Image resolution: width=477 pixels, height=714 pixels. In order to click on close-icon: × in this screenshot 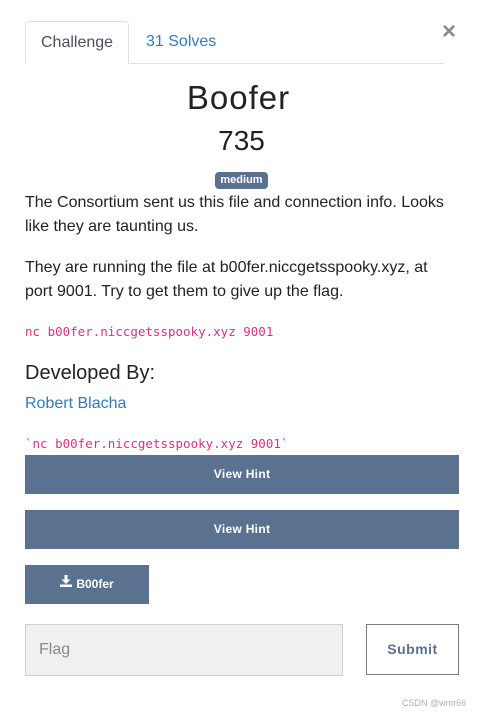, I will do `click(449, 32)`.